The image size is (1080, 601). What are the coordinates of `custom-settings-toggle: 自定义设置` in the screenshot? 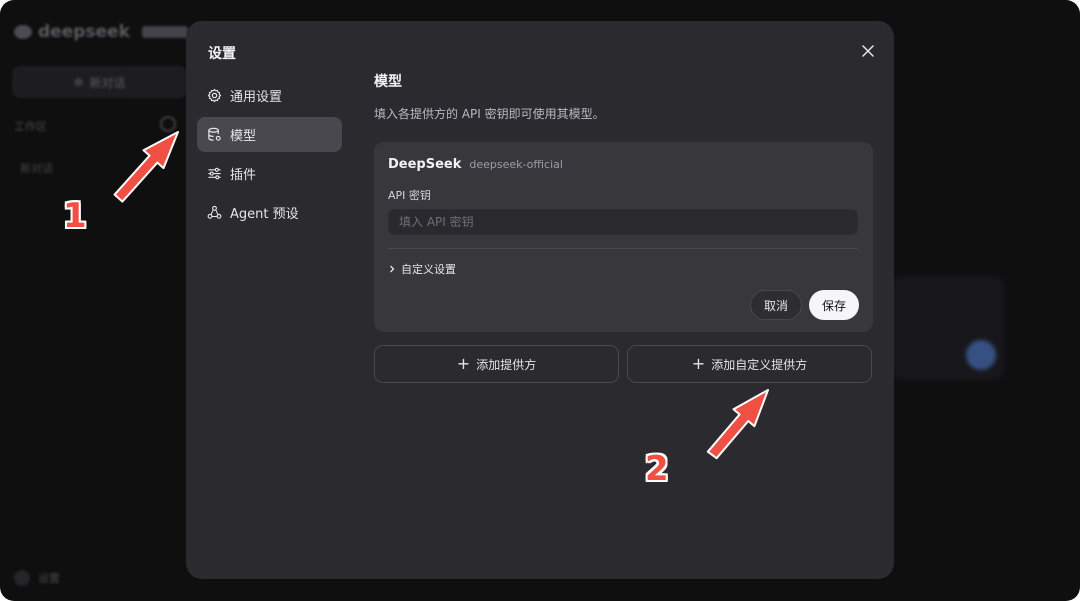 It's located at (422, 269).